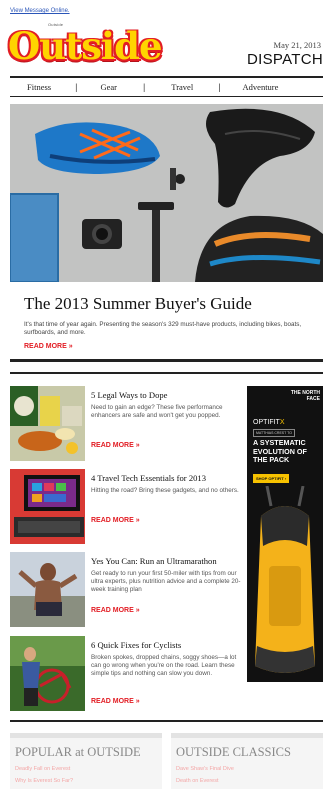 Image resolution: width=323 pixels, height=789 pixels. I want to click on article-thumbnail-cyclist, so click(47, 673).